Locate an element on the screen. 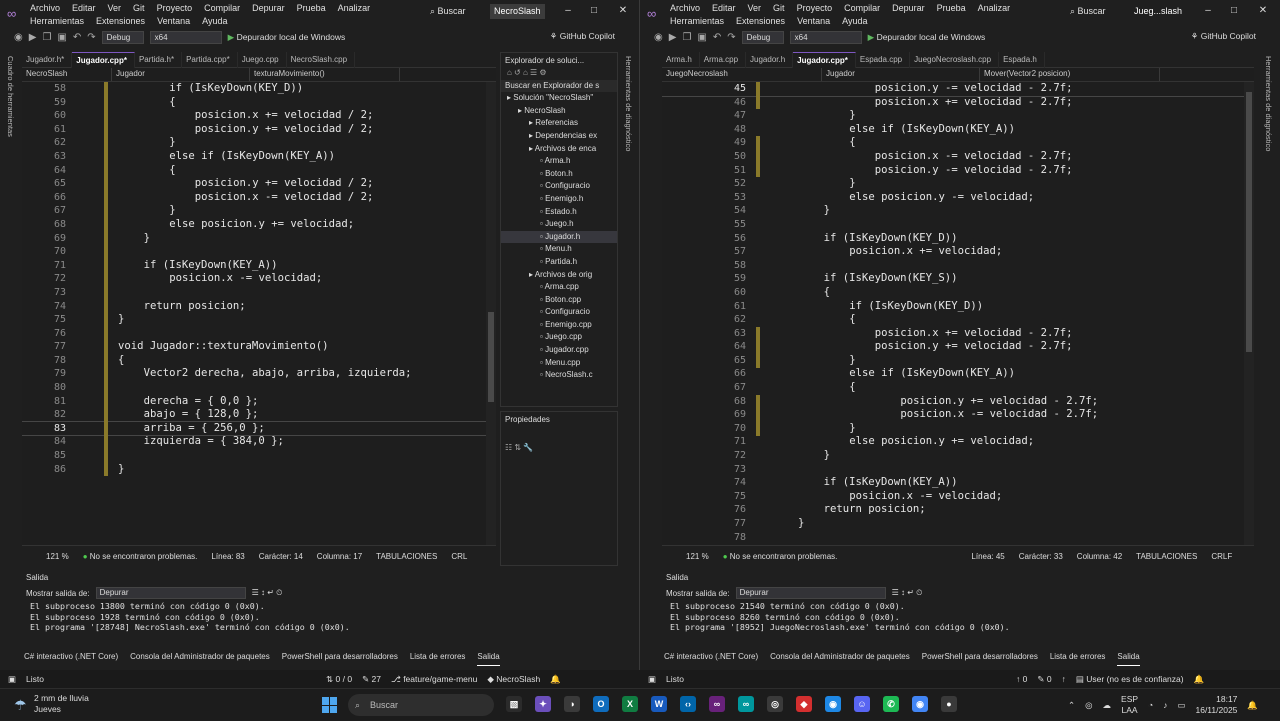 The width and height of the screenshot is (1280, 721). eol-indicator: CRLF is located at coordinates (1221, 556).